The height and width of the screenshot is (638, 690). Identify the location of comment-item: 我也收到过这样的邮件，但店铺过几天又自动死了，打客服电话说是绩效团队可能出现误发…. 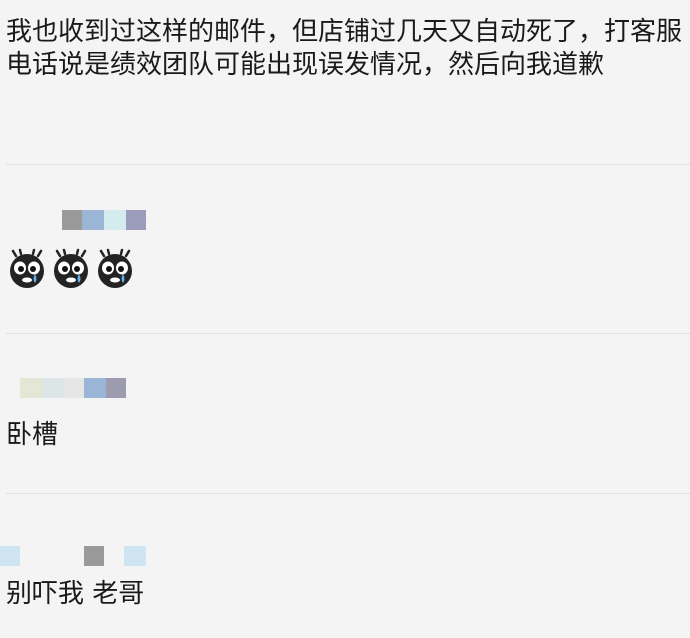
(345, 49).